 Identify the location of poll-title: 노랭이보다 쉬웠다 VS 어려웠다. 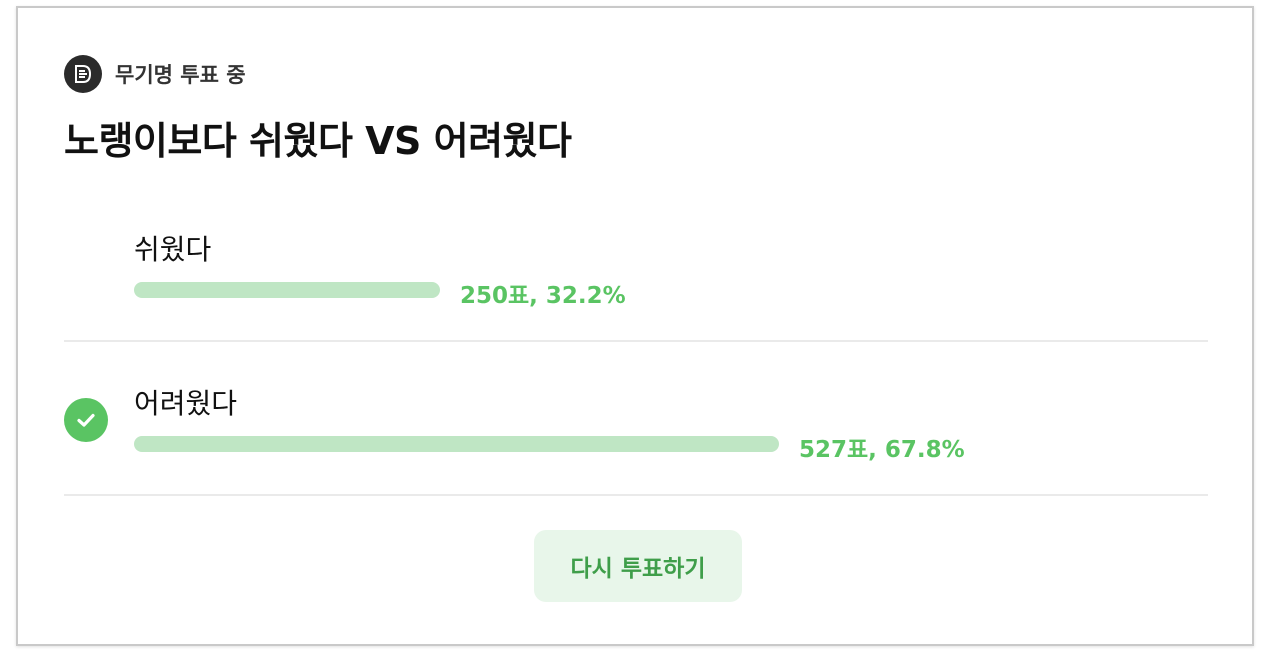
(318, 141).